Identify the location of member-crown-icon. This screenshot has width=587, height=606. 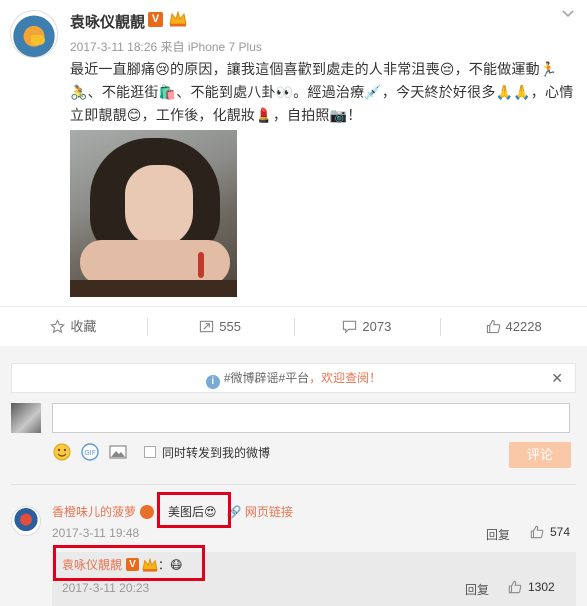
(178, 19).